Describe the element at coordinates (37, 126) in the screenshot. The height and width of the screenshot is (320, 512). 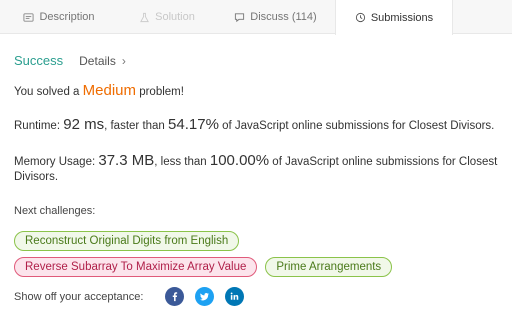
I see `runtime-label: Runtime:` at that location.